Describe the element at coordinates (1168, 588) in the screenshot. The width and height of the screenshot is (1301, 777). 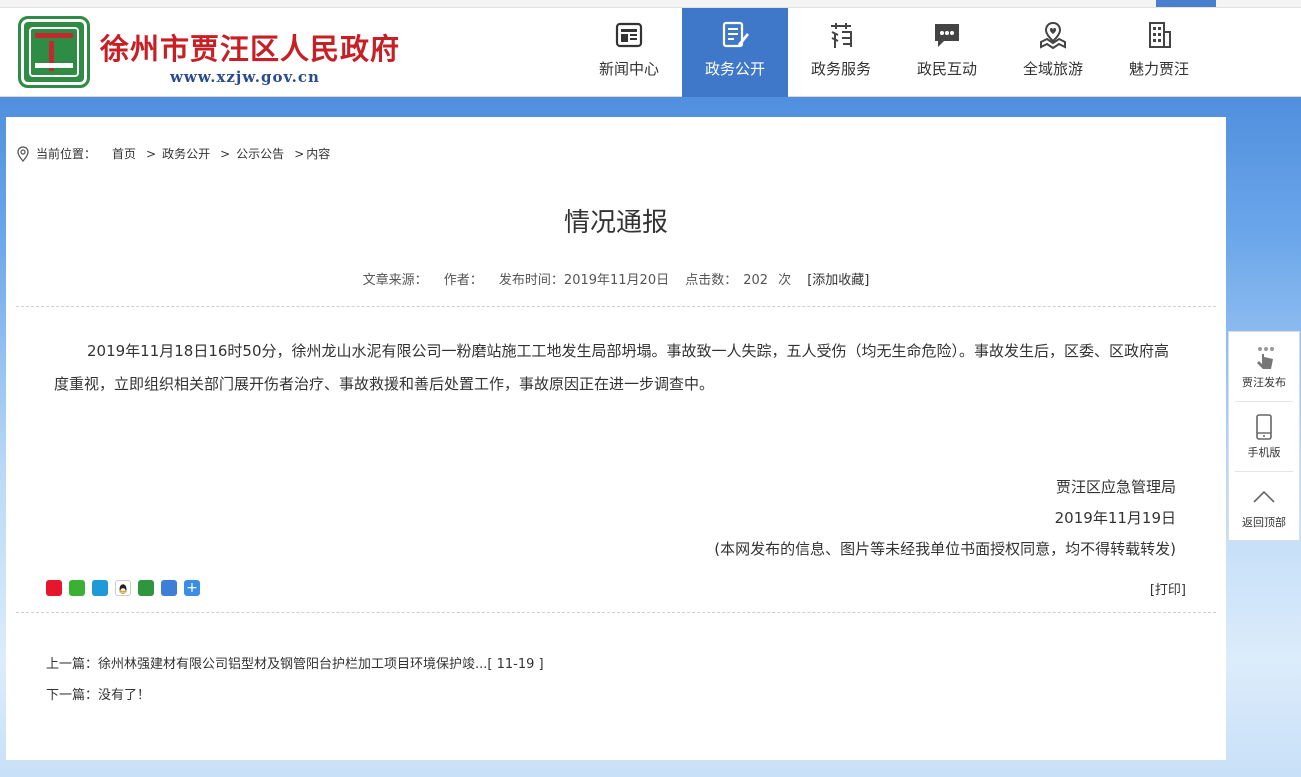
I see `print-link: [打印]` at that location.